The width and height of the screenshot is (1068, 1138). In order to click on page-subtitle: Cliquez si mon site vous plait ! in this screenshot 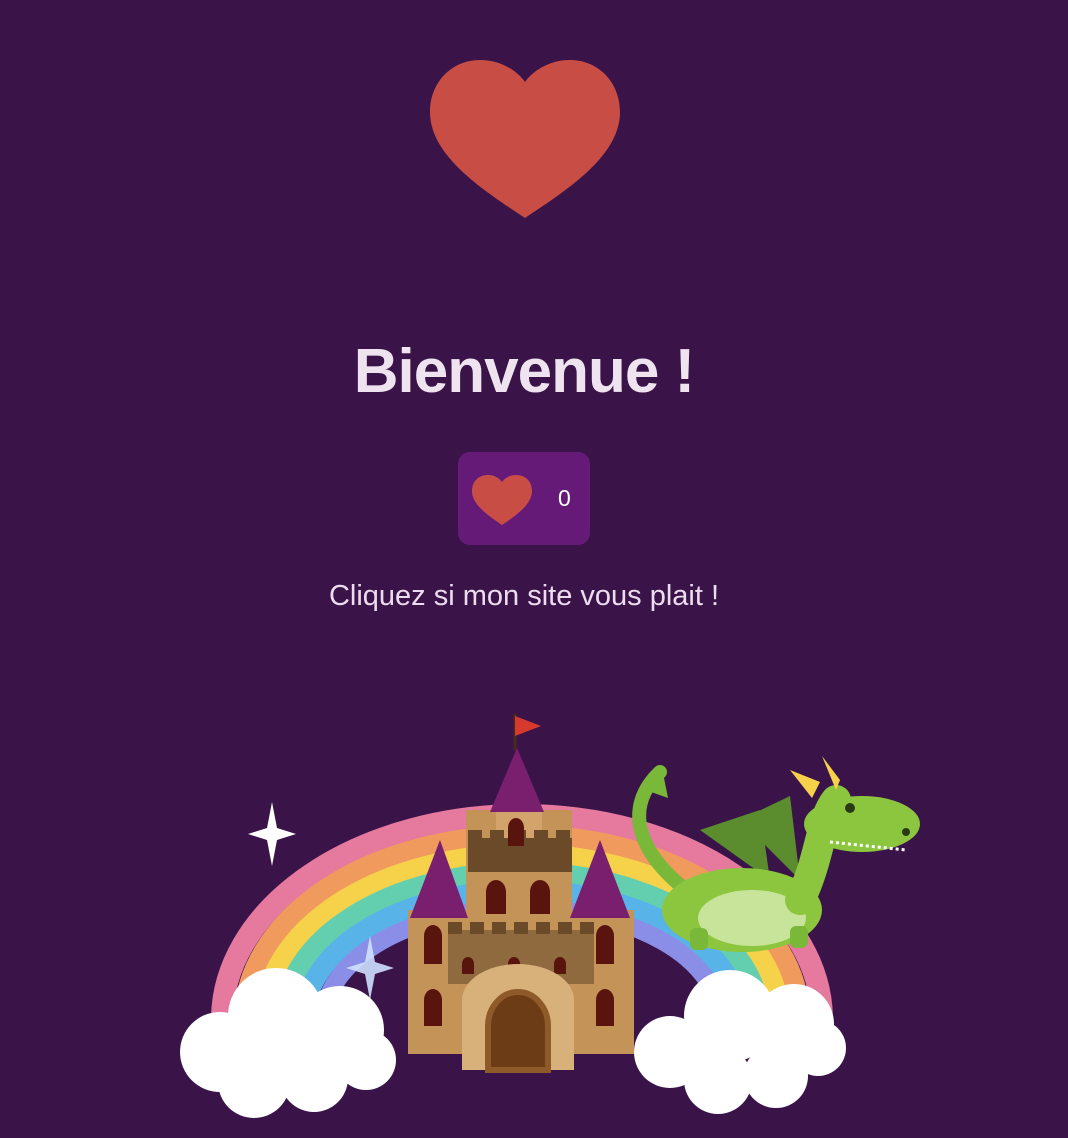, I will do `click(524, 596)`.